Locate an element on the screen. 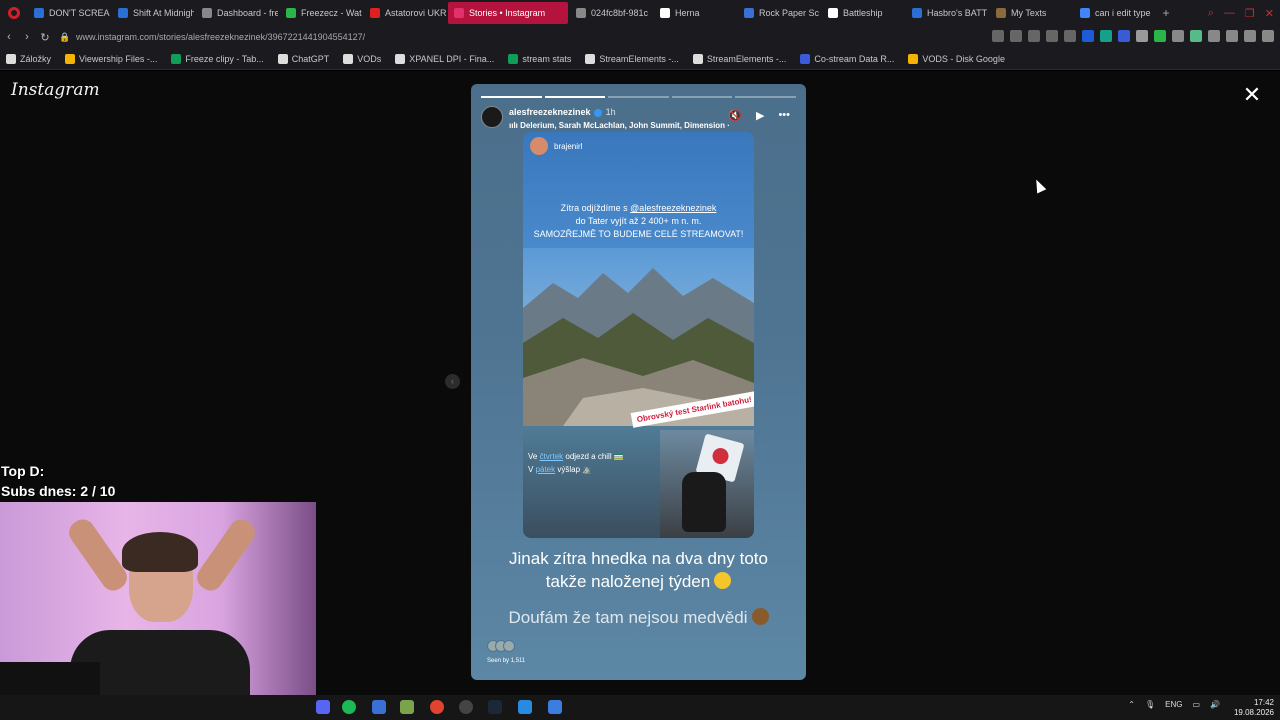 Image resolution: width=1280 pixels, height=720 pixels. bookmark-item: VODS - Disk Google is located at coordinates (956, 58).